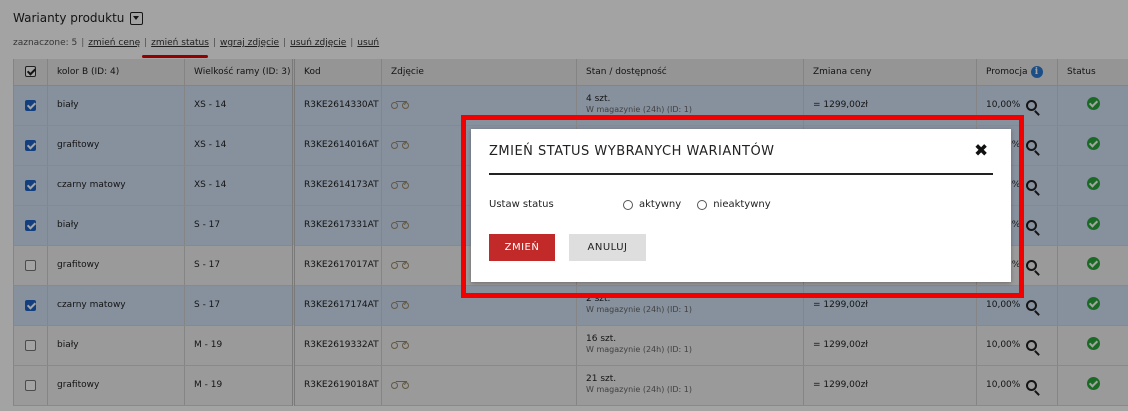 Image resolution: width=1128 pixels, height=411 pixels. Describe the element at coordinates (660, 204) in the screenshot. I see `radio-active-label: aktywny` at that location.